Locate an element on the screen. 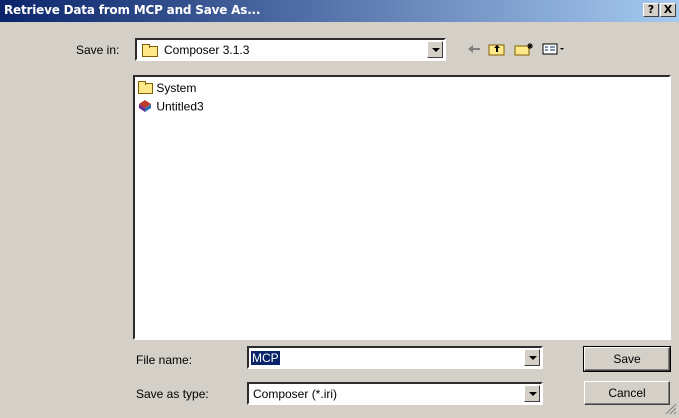 This screenshot has height=418, width=679. file-name-label: File name: is located at coordinates (164, 360).